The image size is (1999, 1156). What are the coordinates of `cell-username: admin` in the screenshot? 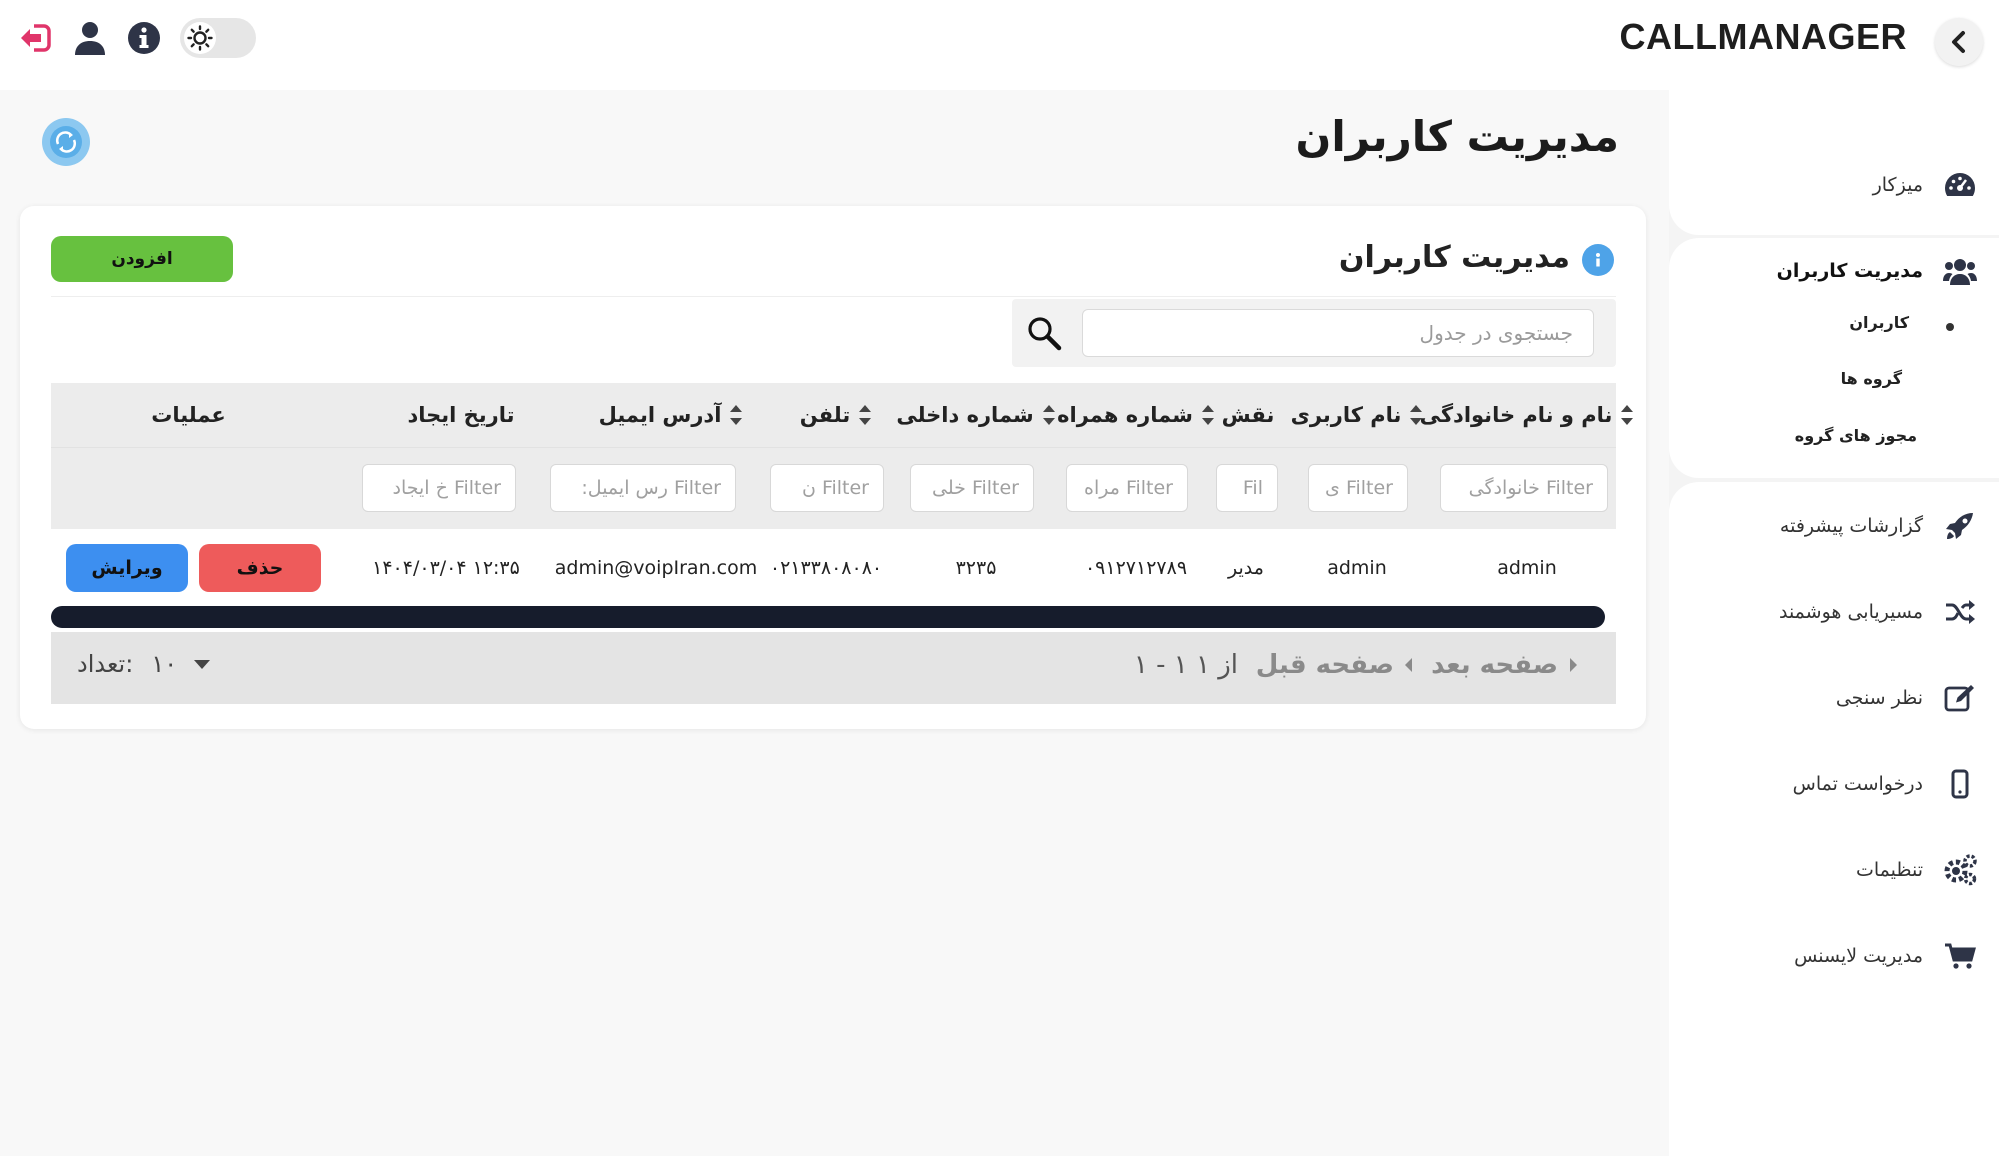 It's located at (1357, 568).